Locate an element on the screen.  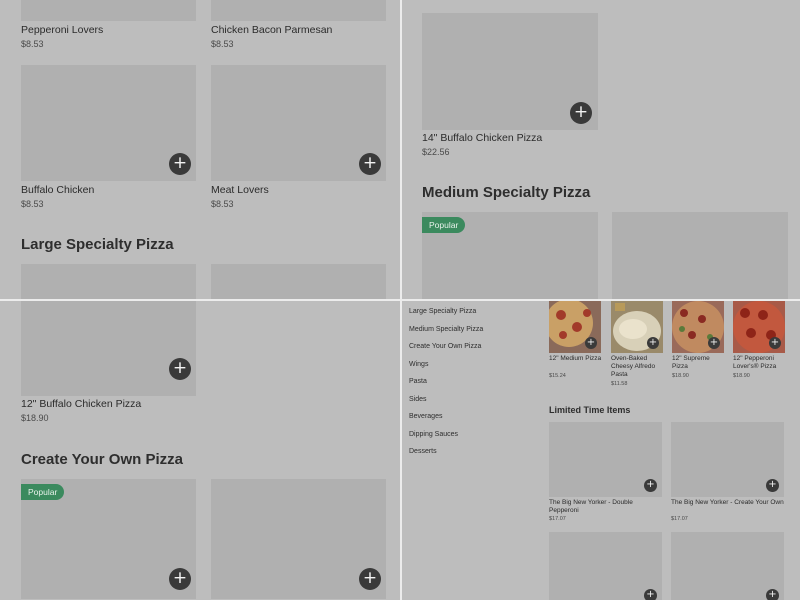
item-name: 14" Buffalo Chicken Pizza is located at coordinates (482, 138).